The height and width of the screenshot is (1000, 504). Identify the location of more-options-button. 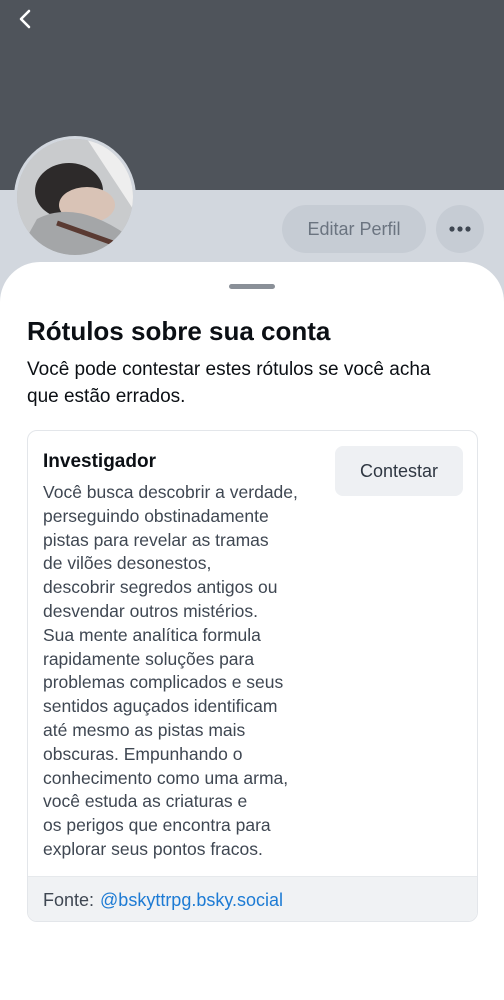
(460, 229).